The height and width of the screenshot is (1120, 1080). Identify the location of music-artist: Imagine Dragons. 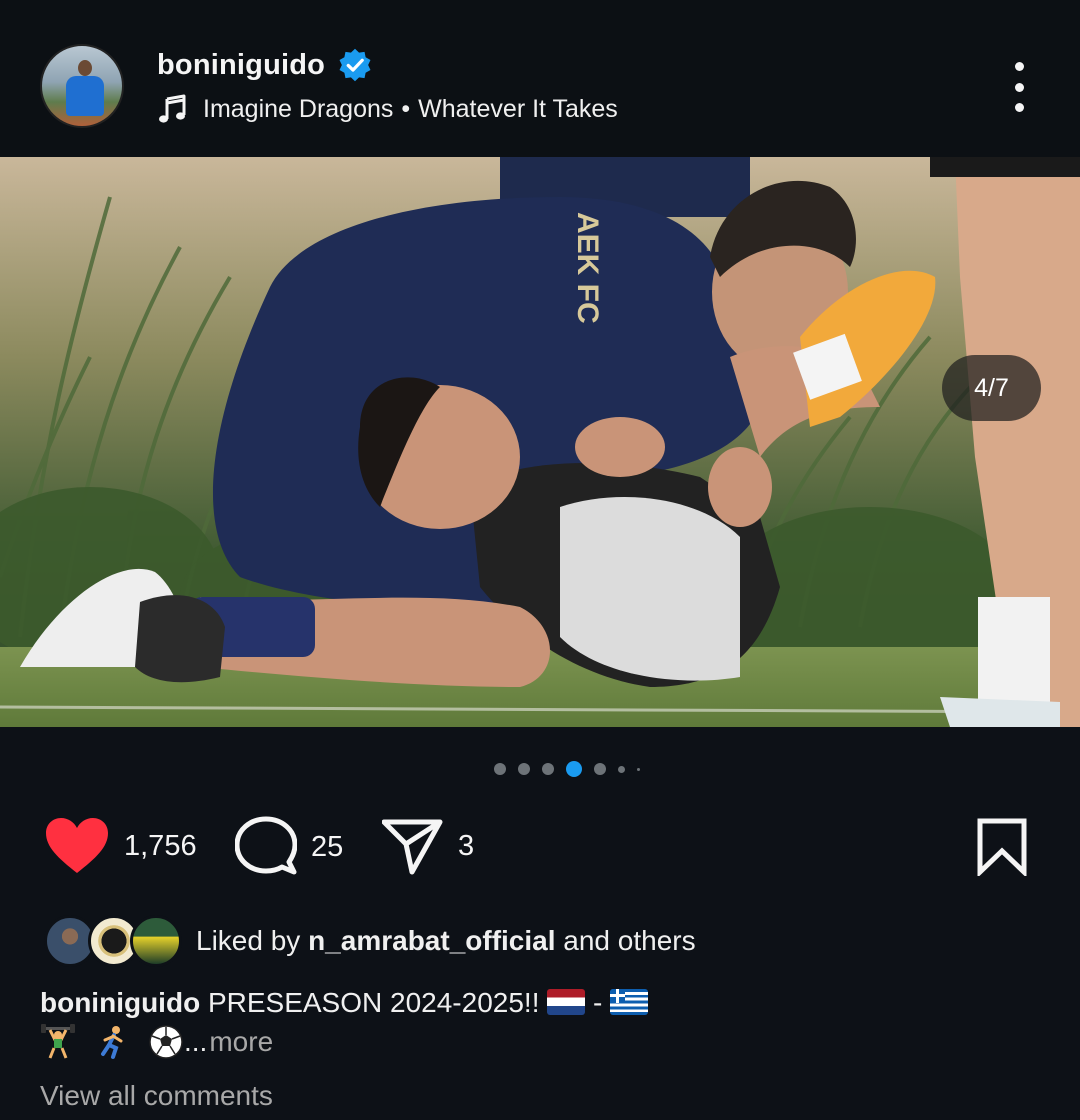
(298, 108).